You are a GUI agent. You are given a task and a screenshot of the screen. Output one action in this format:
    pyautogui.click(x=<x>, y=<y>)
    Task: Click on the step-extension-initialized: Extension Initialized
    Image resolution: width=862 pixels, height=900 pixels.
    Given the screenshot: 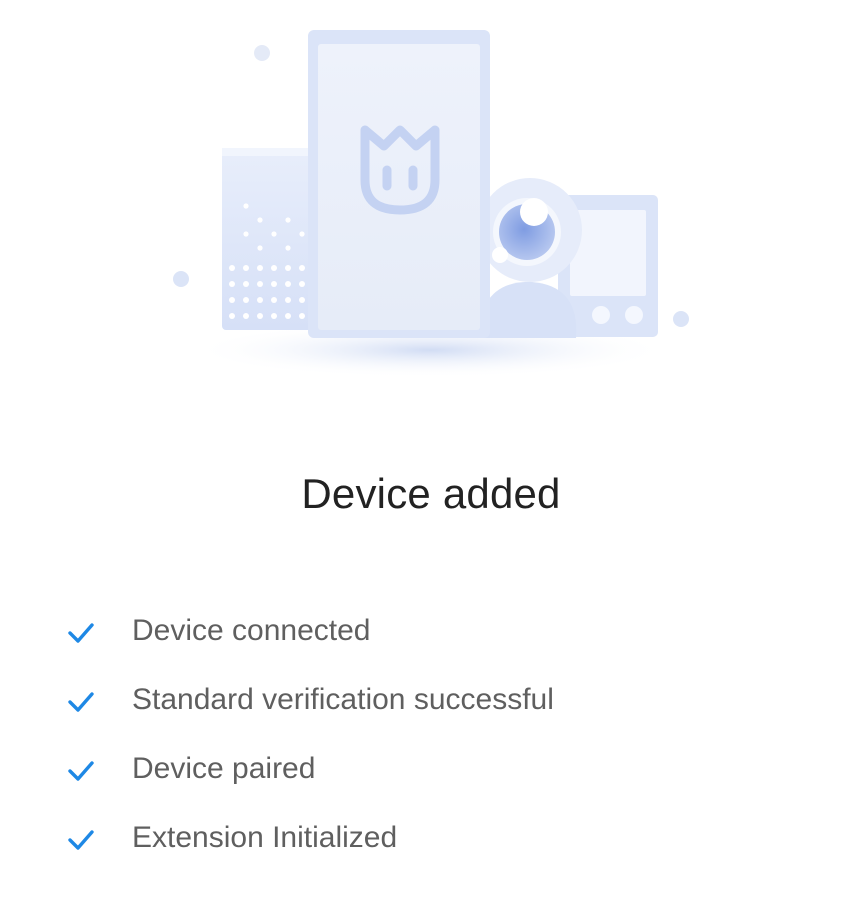 What is the action you would take?
    pyautogui.click(x=431, y=841)
    